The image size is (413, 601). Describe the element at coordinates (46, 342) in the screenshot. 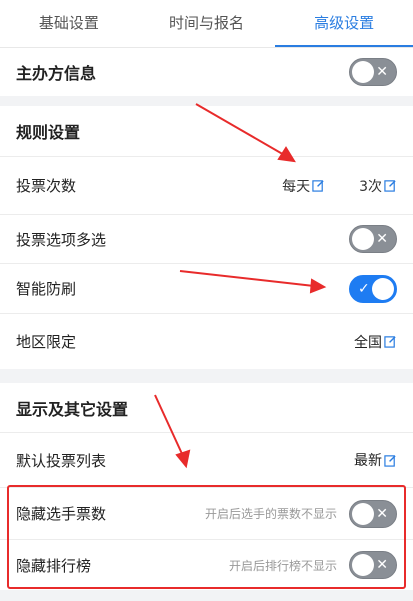

I see `region-label: 地区限定` at that location.